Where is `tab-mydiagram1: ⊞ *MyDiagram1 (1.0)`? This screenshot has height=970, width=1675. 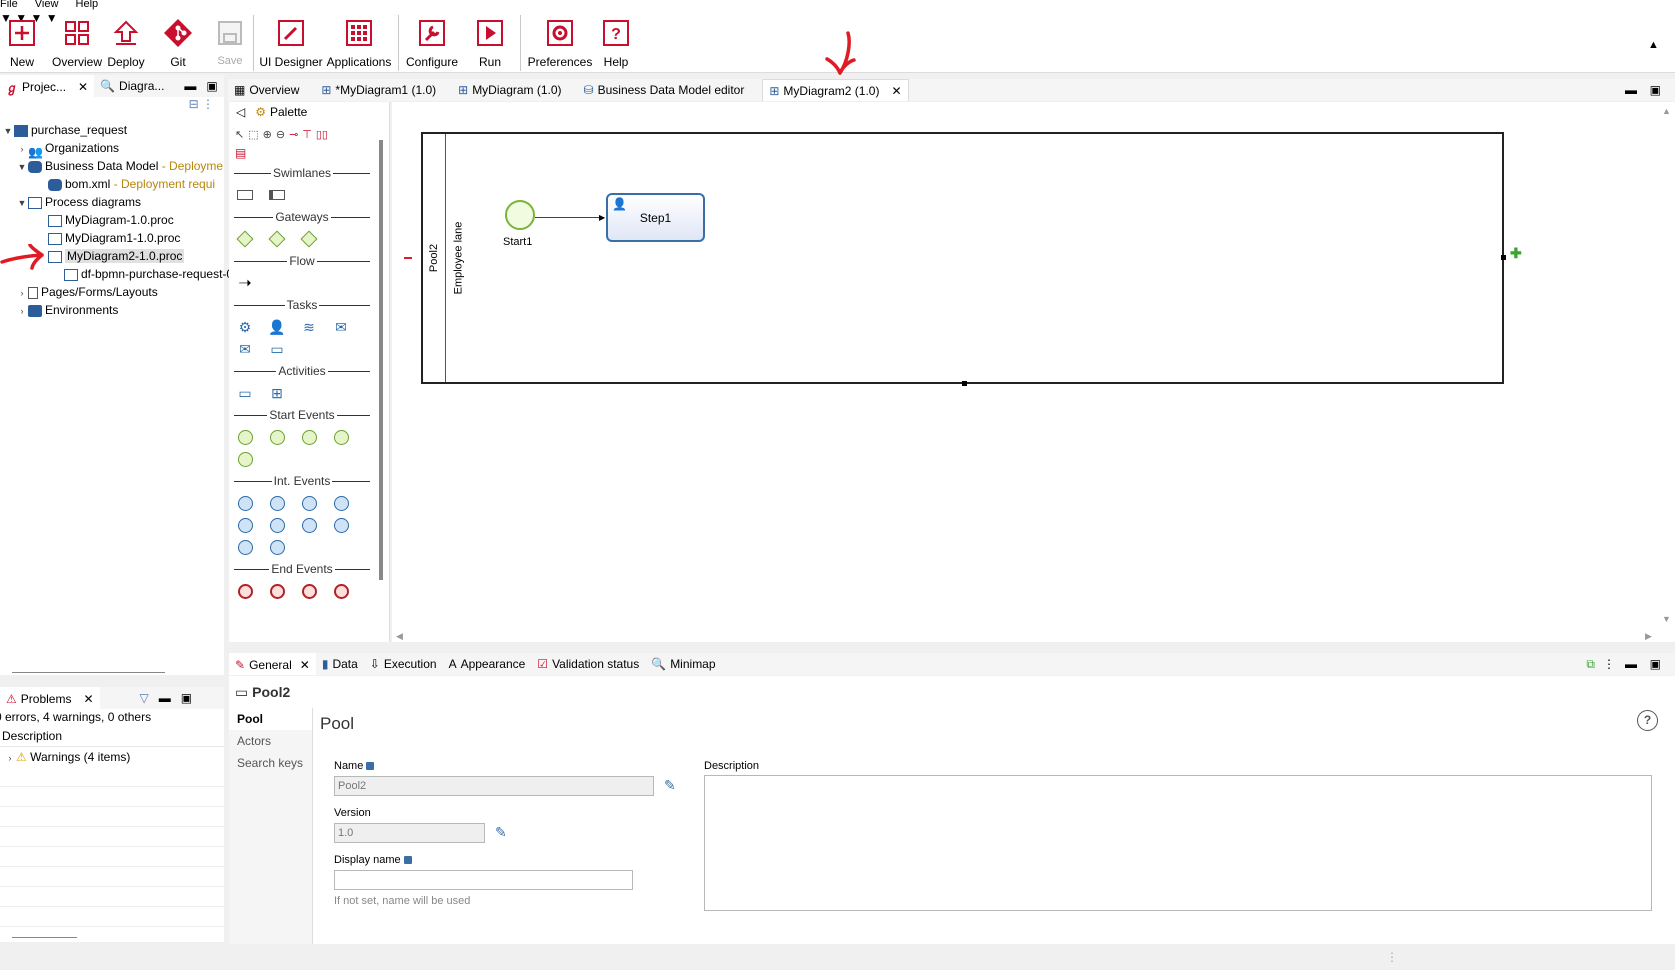 tab-mydiagram1: ⊞ *MyDiagram1 (1.0) is located at coordinates (378, 90).